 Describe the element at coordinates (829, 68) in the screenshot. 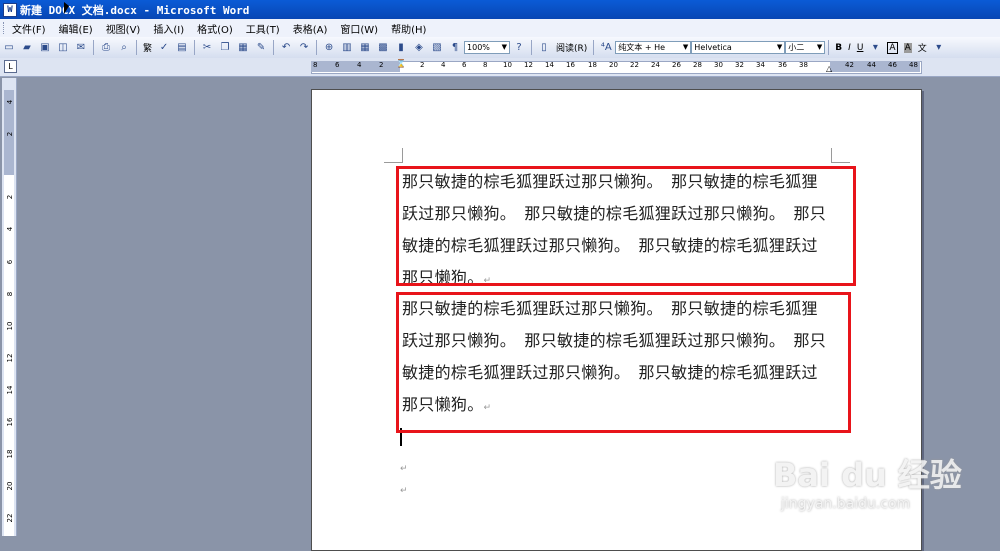

I see `right-indent-handle-icon: △` at that location.